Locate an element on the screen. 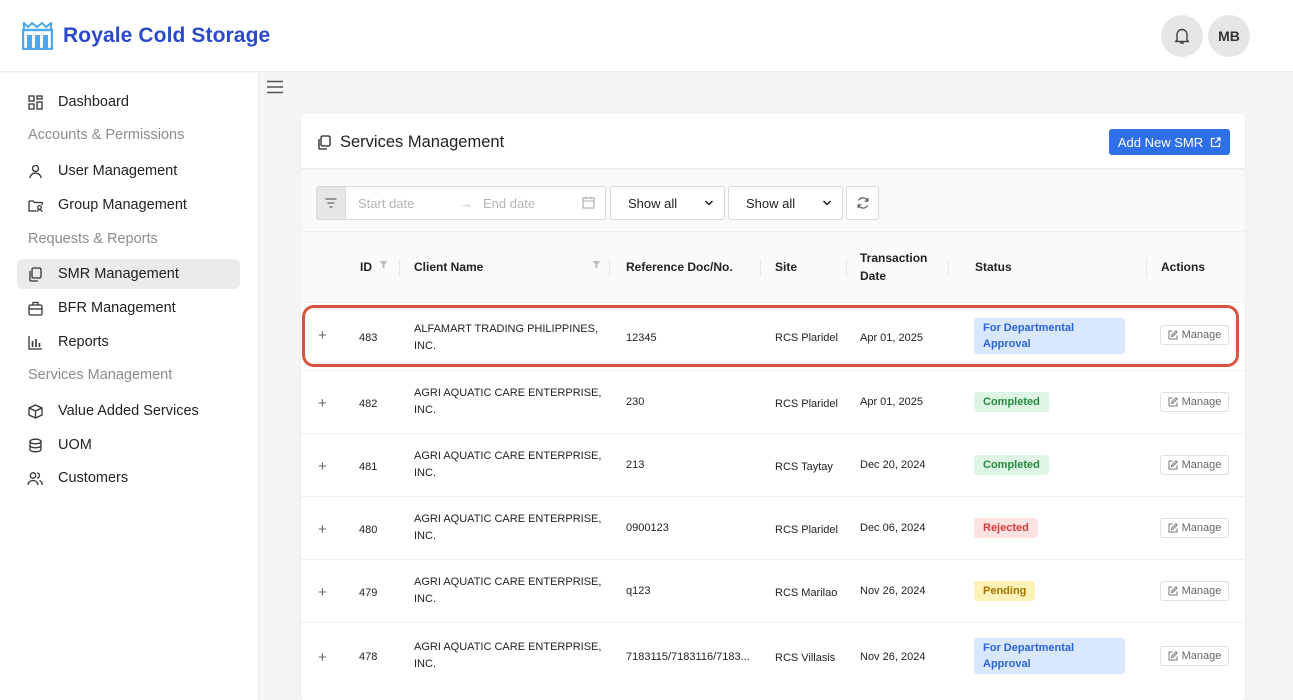 This screenshot has height=700, width=1293. sidebar-item-label: Value Added Services is located at coordinates (128, 411).